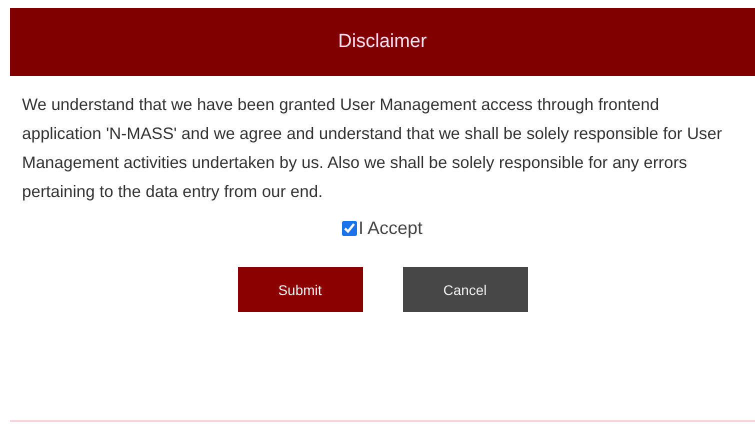  What do you see at coordinates (300, 289) in the screenshot?
I see `submit-button: Submit` at bounding box center [300, 289].